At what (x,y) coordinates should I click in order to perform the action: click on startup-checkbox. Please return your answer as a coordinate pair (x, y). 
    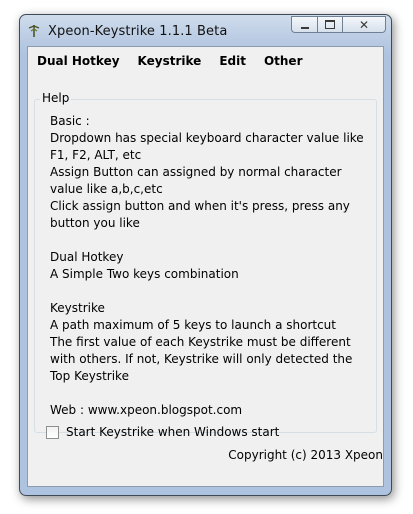
    Looking at the image, I should click on (52, 432).